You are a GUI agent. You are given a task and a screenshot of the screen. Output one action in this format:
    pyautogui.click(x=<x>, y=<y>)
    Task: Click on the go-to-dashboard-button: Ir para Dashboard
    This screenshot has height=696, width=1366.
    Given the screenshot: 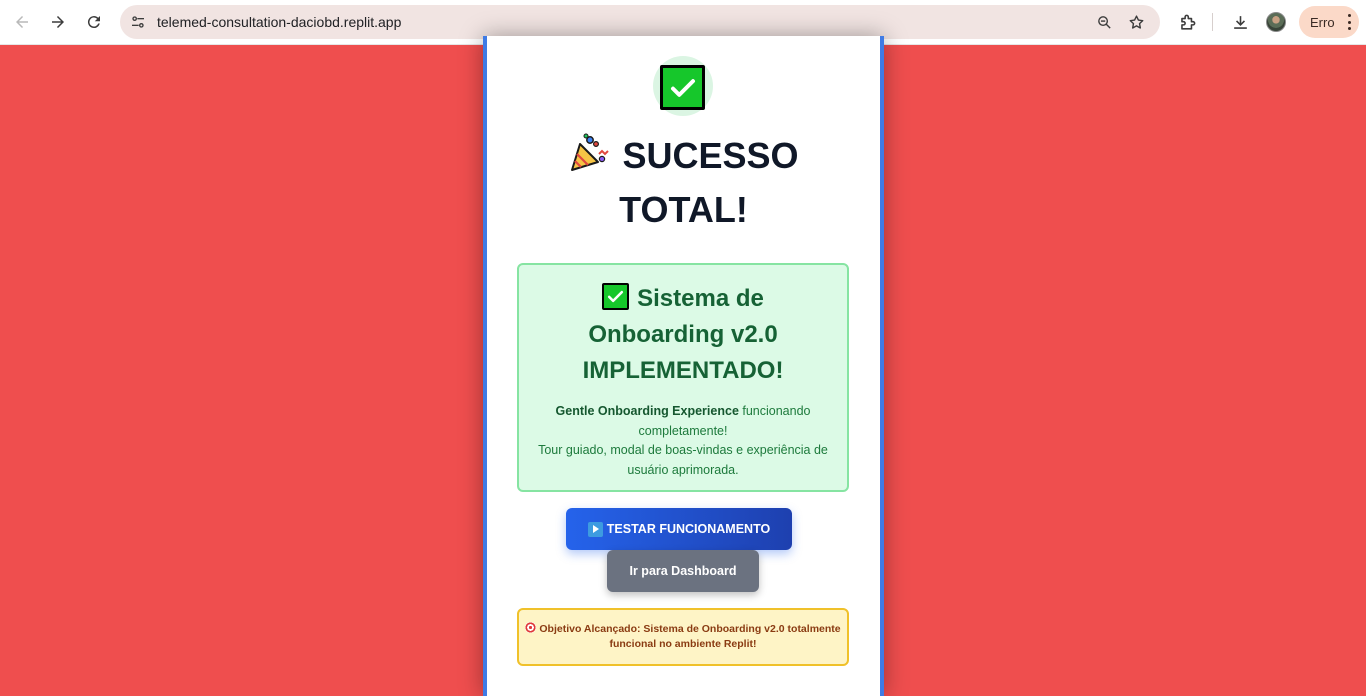 What is the action you would take?
    pyautogui.click(x=683, y=571)
    